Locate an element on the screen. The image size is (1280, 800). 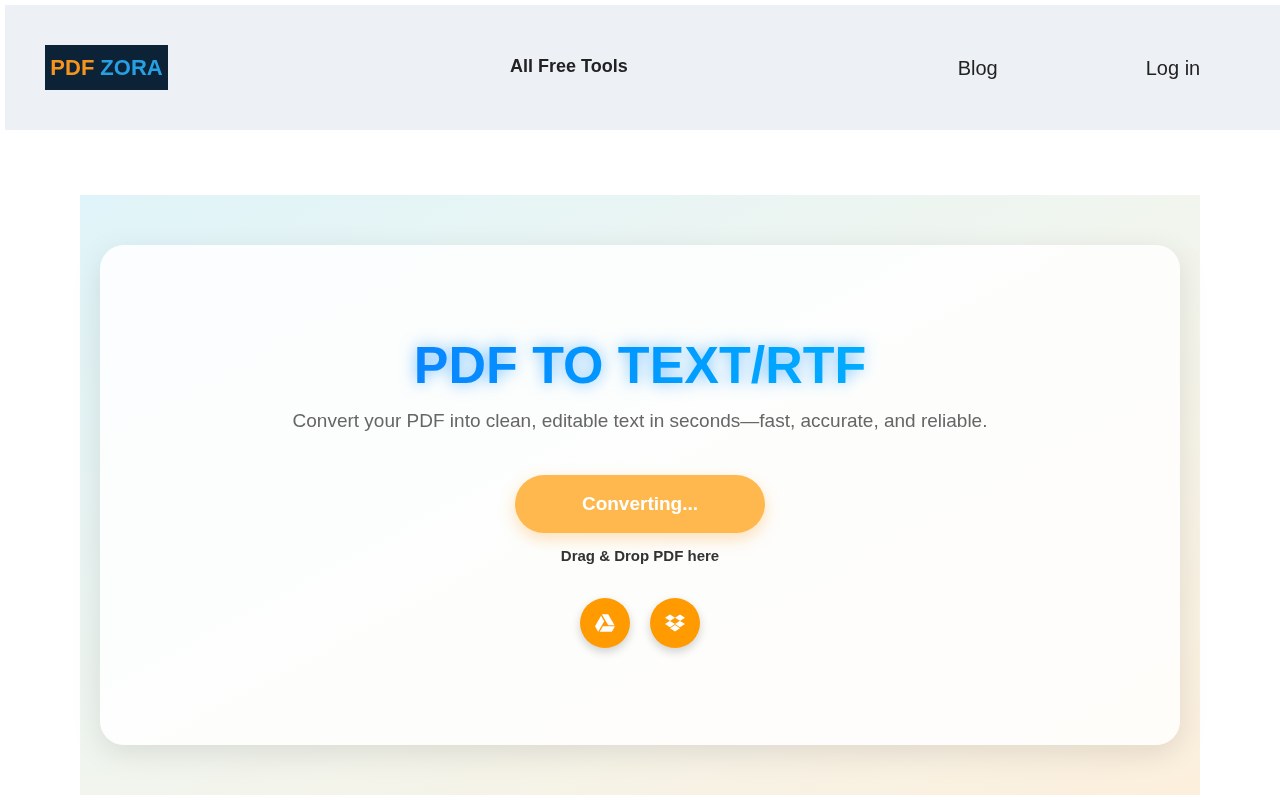
dropbox-button is located at coordinates (675, 623).